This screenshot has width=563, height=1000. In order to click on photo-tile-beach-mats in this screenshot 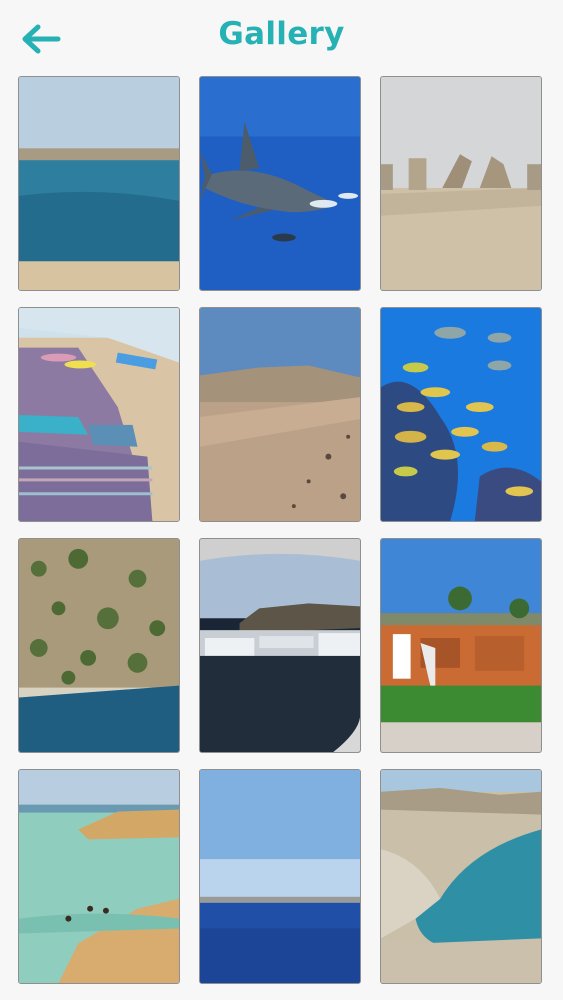, I will do `click(99, 414)`.